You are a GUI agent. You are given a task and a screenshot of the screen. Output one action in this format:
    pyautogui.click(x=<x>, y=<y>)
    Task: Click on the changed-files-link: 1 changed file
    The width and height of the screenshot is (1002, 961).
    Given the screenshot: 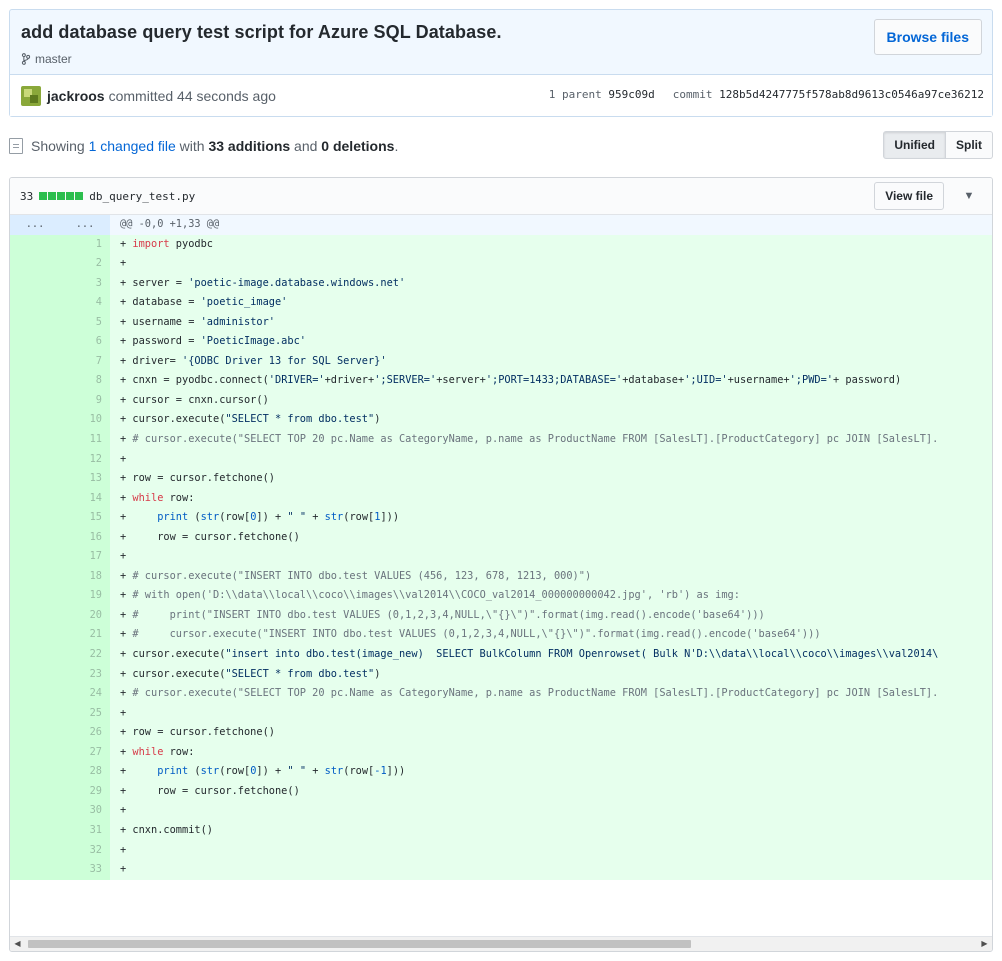 What is the action you would take?
    pyautogui.click(x=132, y=146)
    